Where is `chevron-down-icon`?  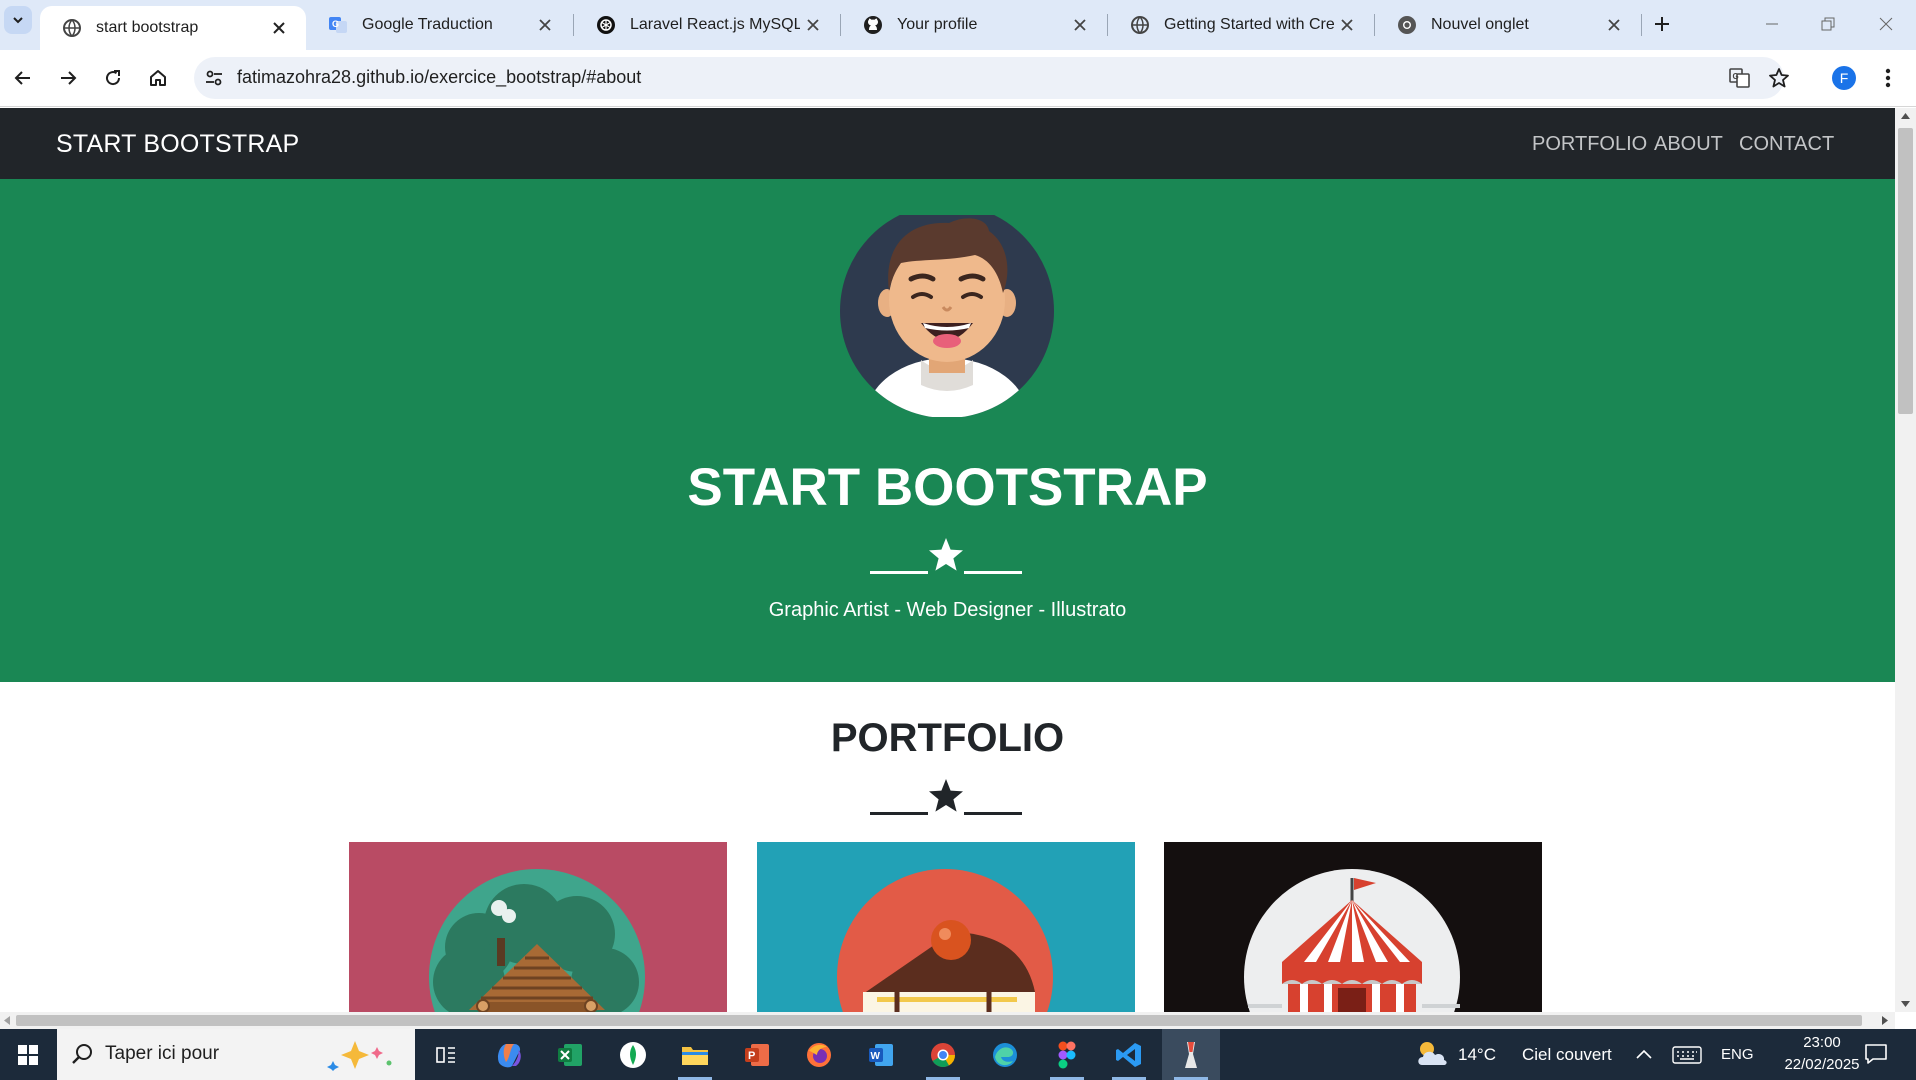 chevron-down-icon is located at coordinates (18, 20).